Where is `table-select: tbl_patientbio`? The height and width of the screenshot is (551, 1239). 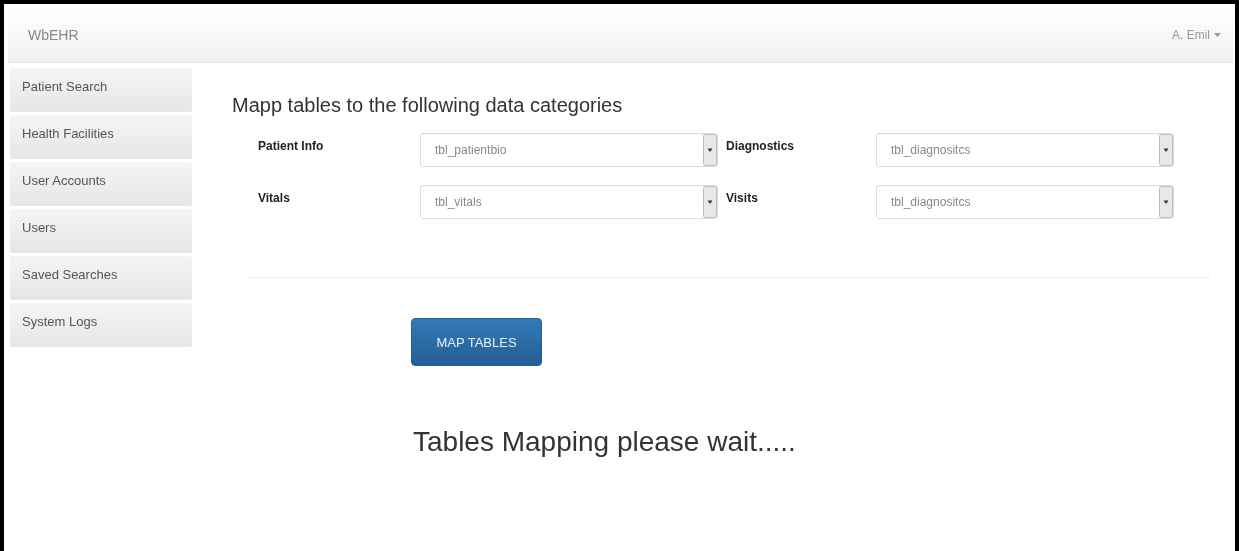
table-select: tbl_patientbio is located at coordinates (569, 150).